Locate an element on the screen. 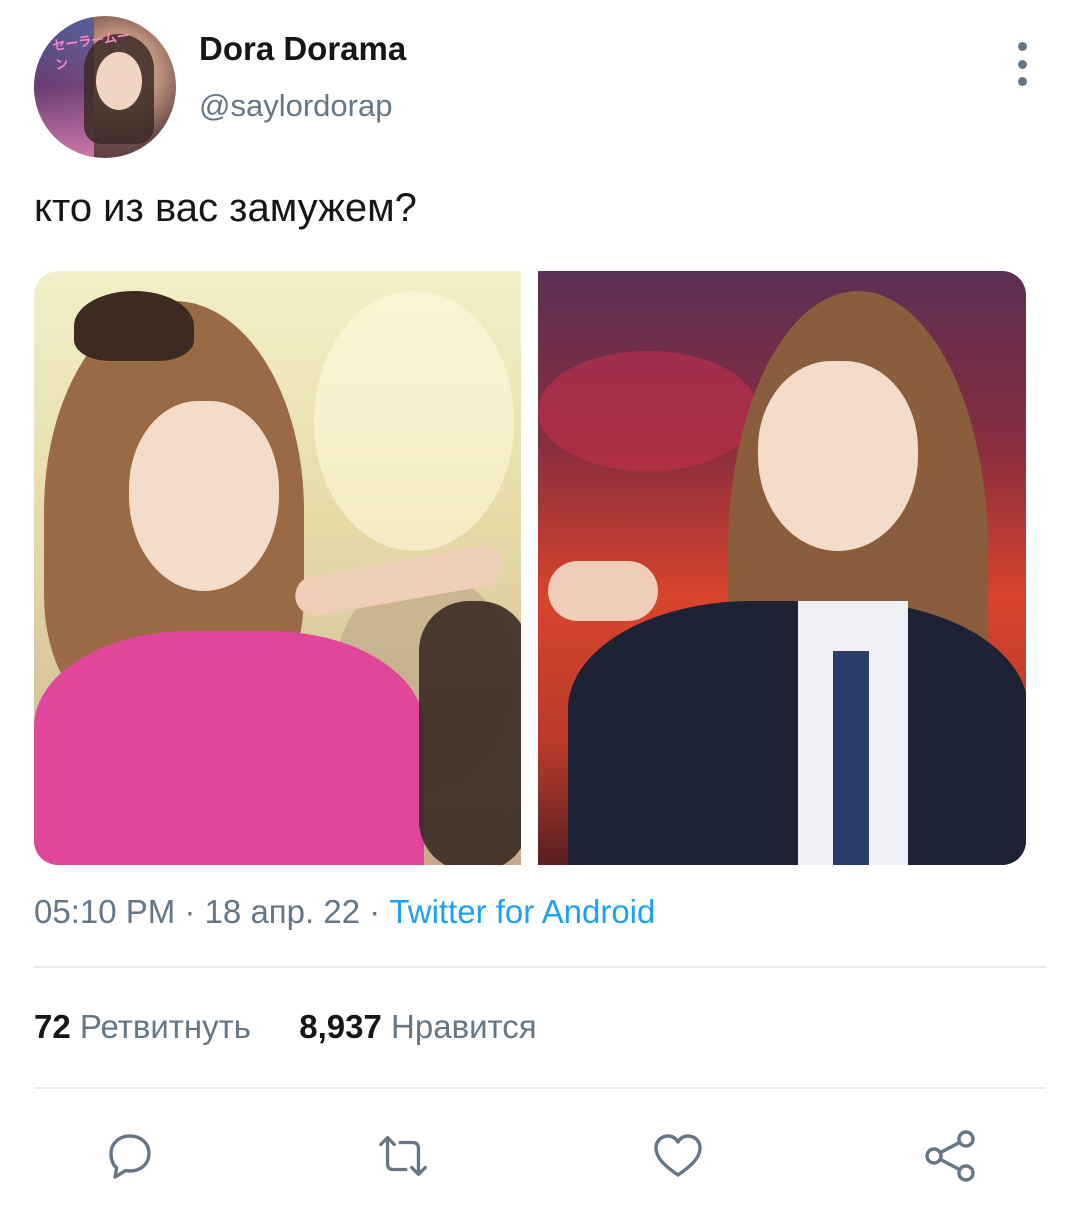 The image size is (1080, 1208). tweet-time: 05:10 PM is located at coordinates (105, 911).